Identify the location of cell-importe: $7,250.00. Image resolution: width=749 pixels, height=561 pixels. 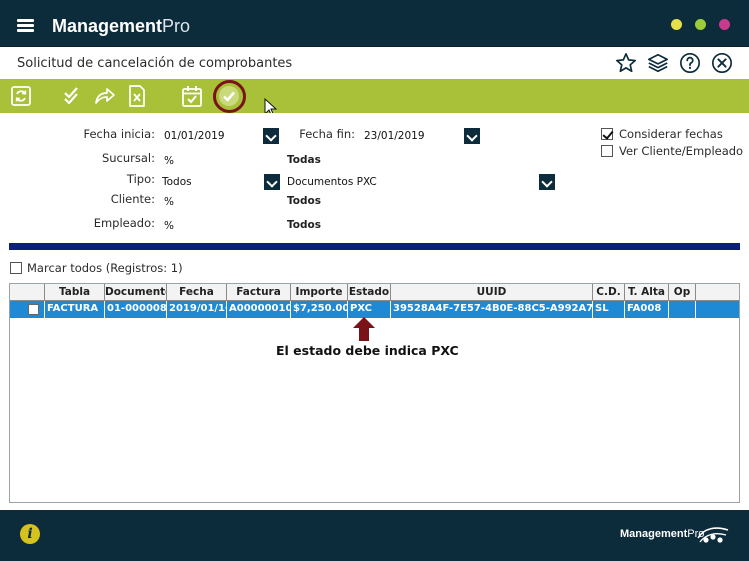
(319, 309).